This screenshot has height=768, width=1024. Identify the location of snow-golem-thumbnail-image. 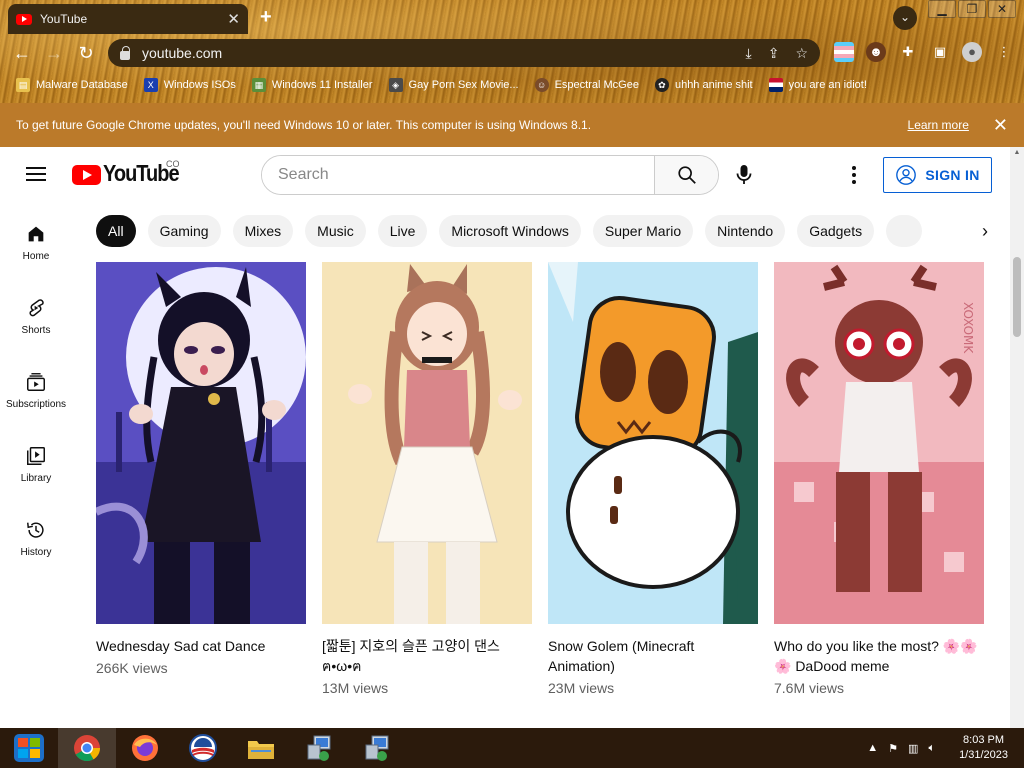
(653, 443).